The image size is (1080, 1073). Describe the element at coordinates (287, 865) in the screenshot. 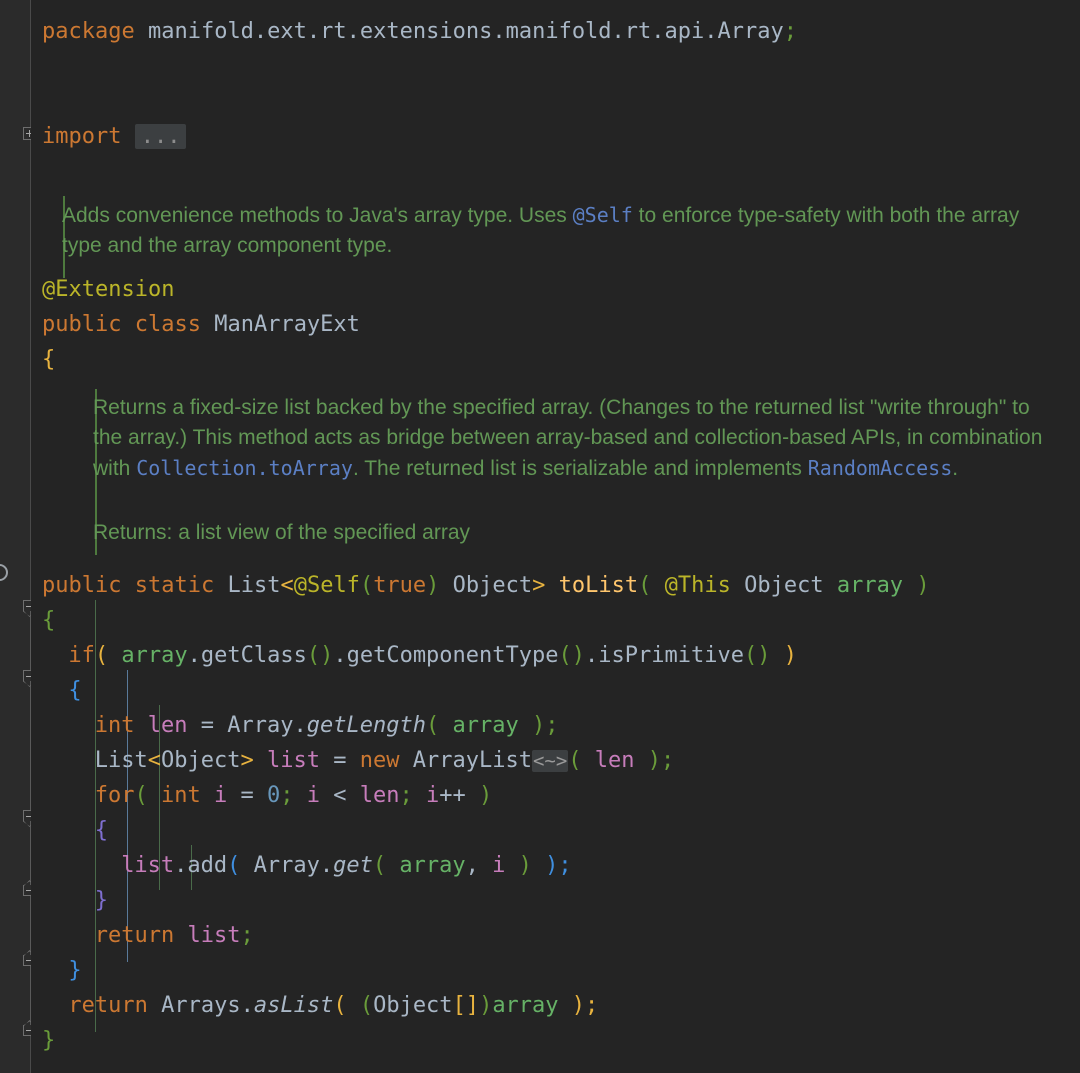

I see `list-add-token-3: Array.` at that location.